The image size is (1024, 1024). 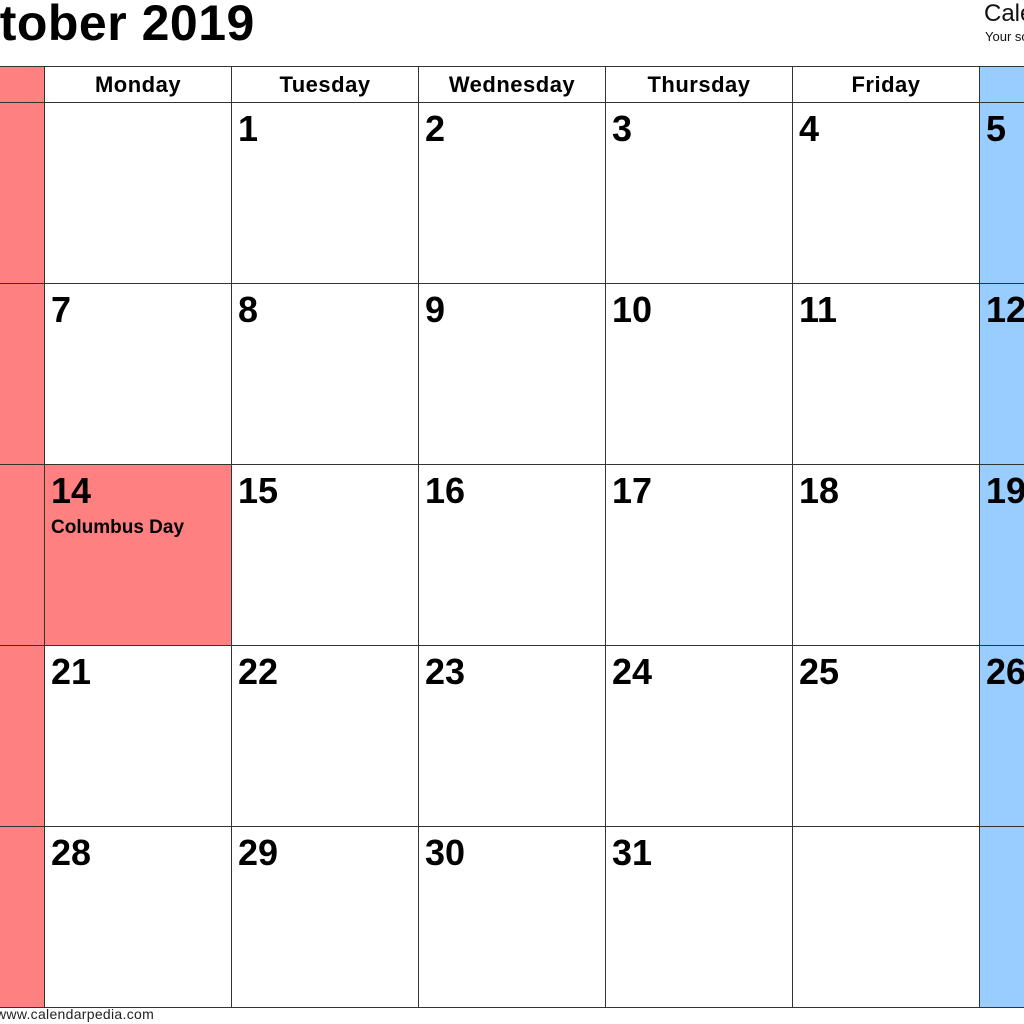 I want to click on day-number: 29, so click(x=258, y=852).